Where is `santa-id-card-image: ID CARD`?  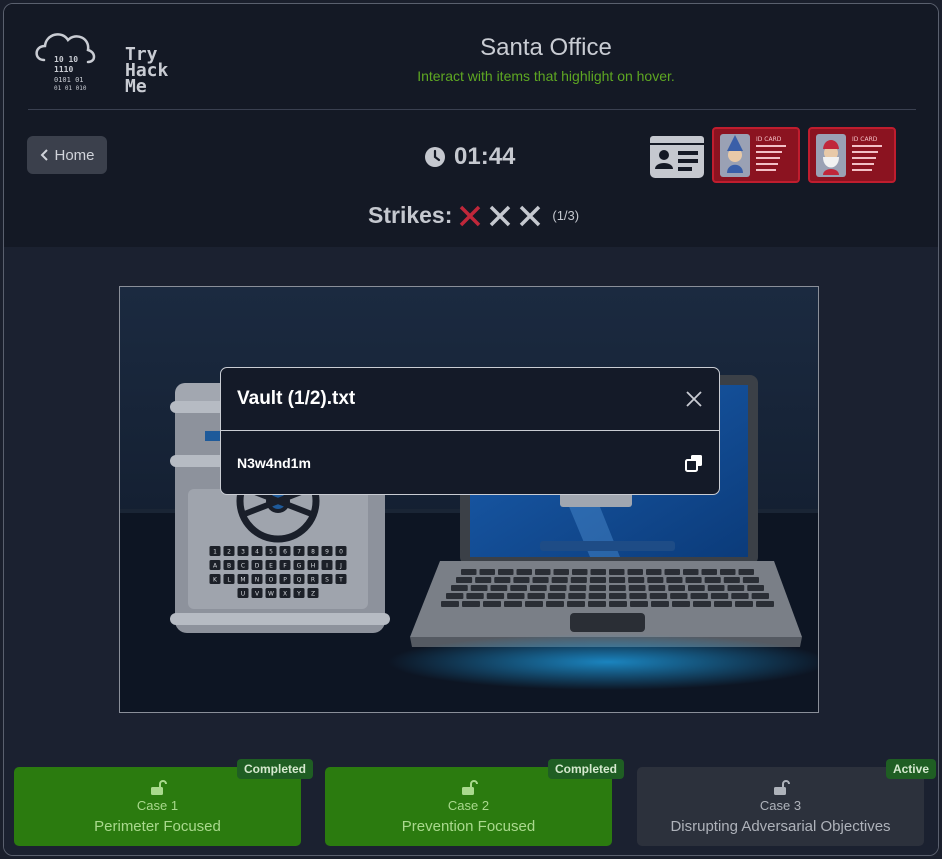
santa-id-card-image: ID CARD is located at coordinates (849, 155).